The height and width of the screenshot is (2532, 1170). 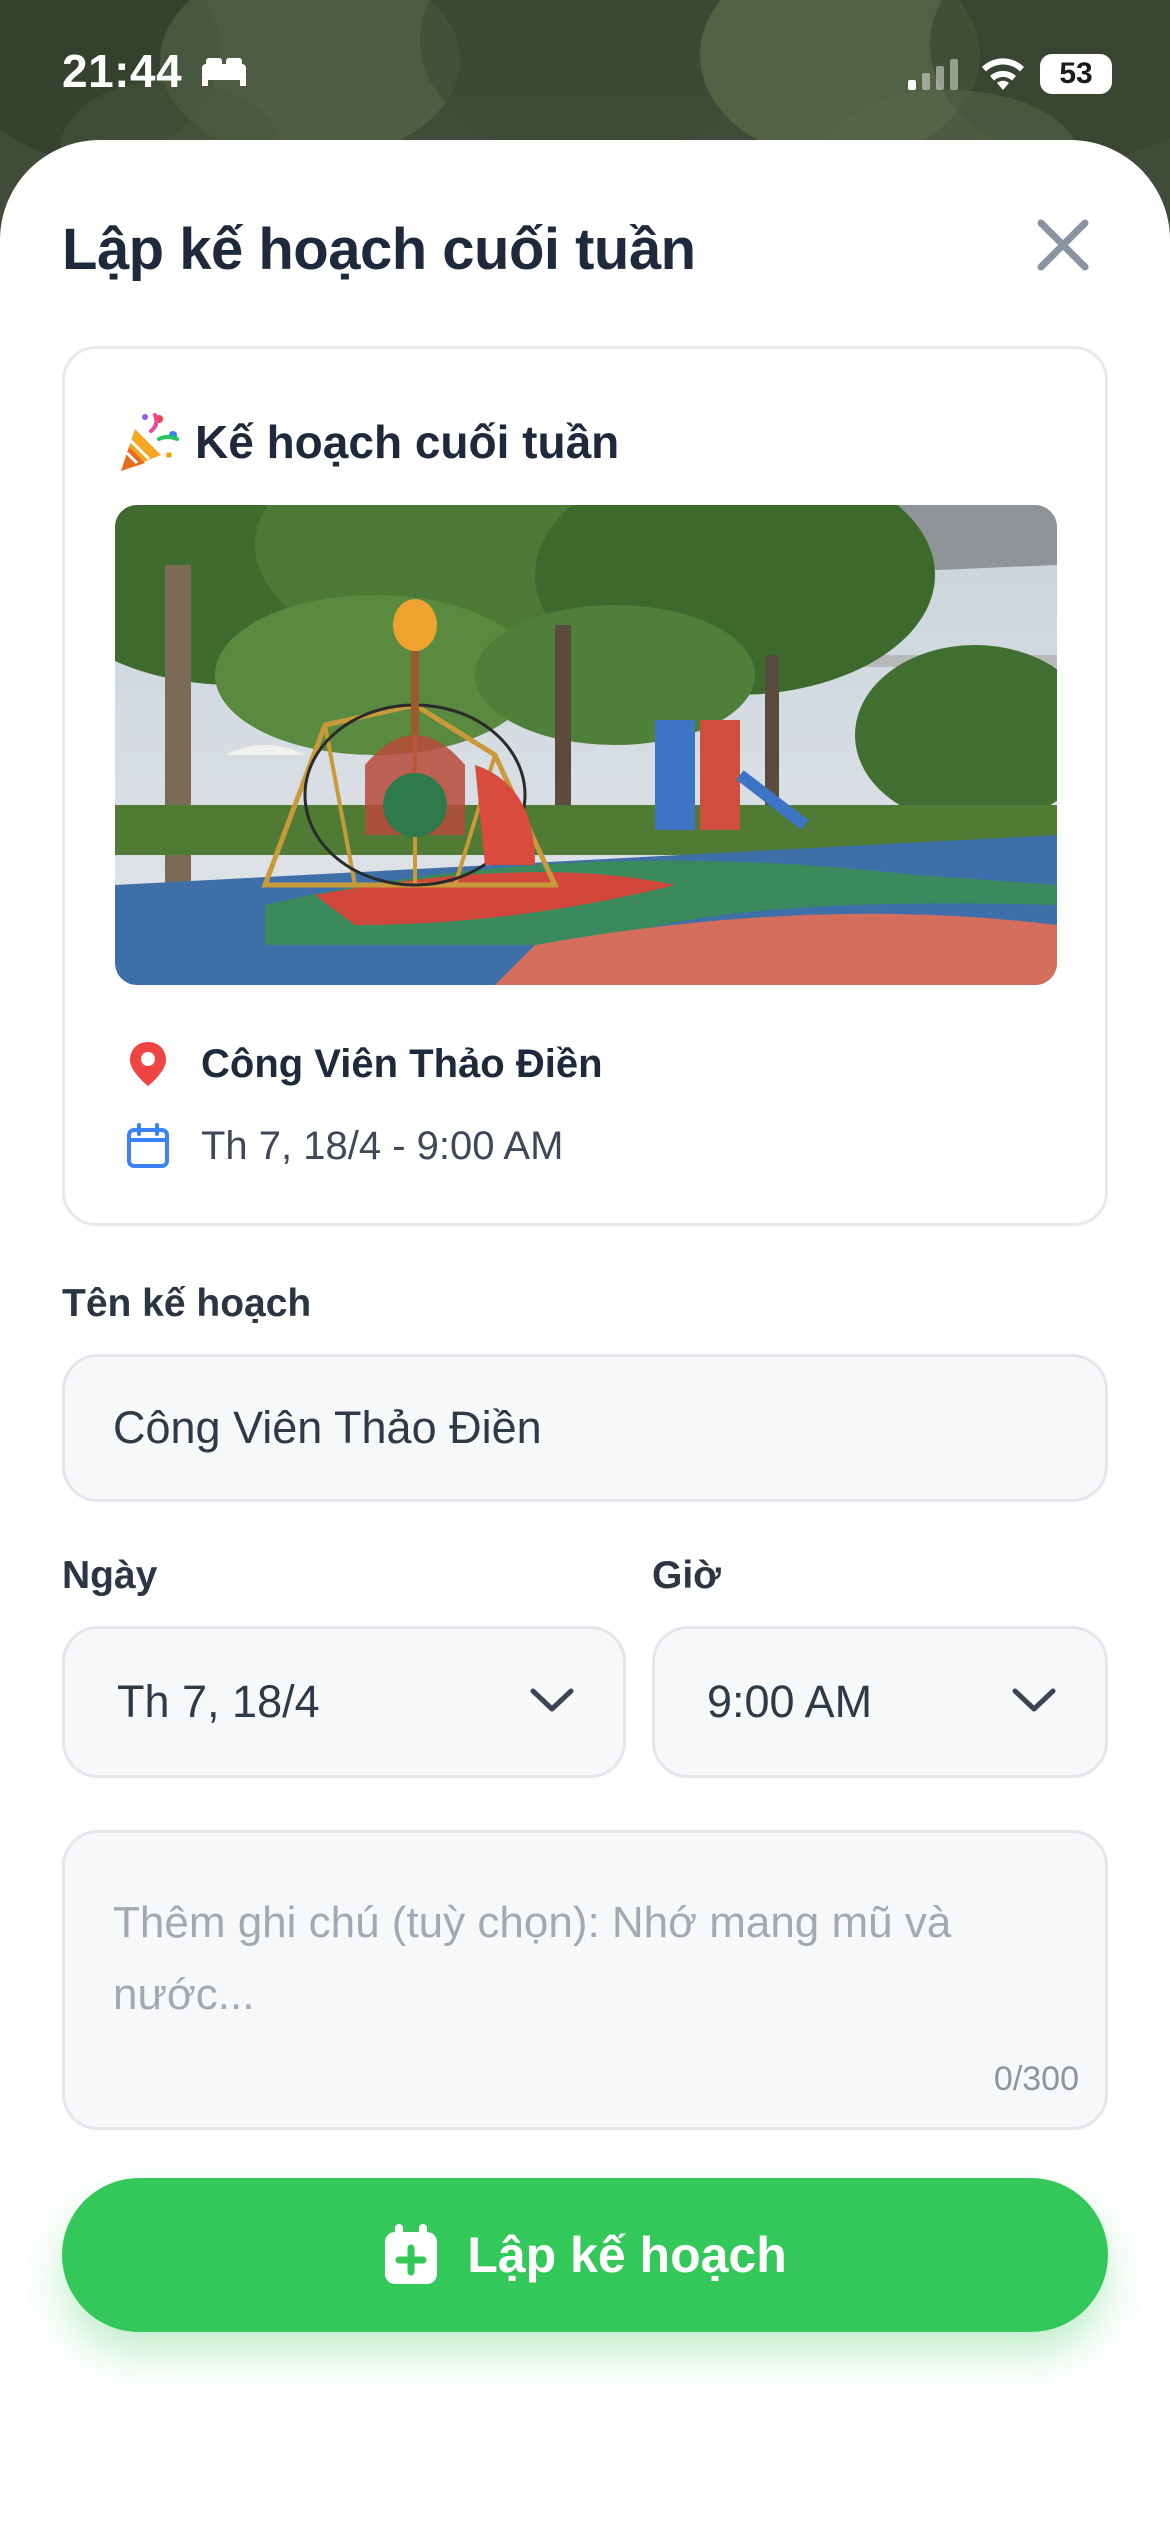 I want to click on cellular-signal-icon, so click(x=933, y=74).